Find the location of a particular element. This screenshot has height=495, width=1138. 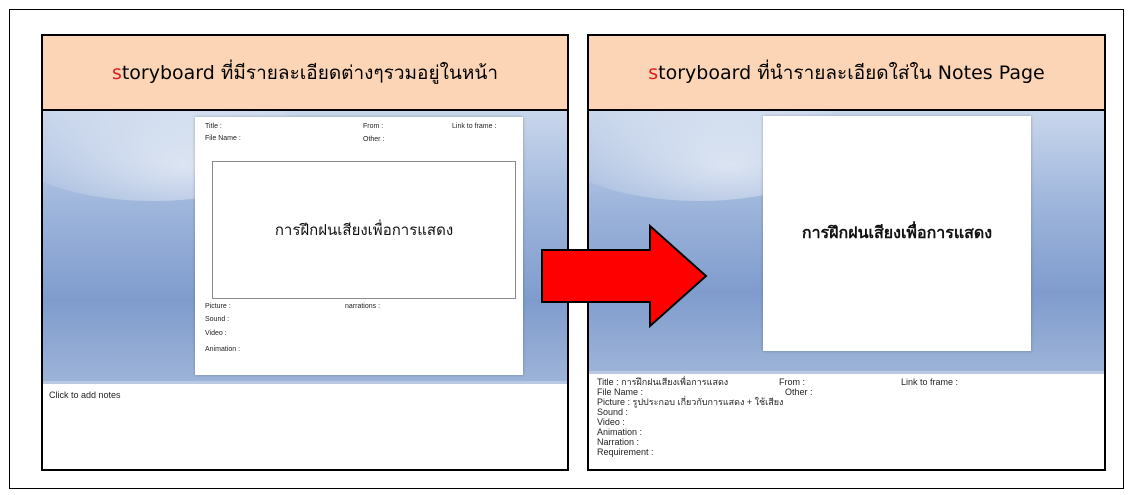

note-requirement: Requirement : is located at coordinates (625, 452).